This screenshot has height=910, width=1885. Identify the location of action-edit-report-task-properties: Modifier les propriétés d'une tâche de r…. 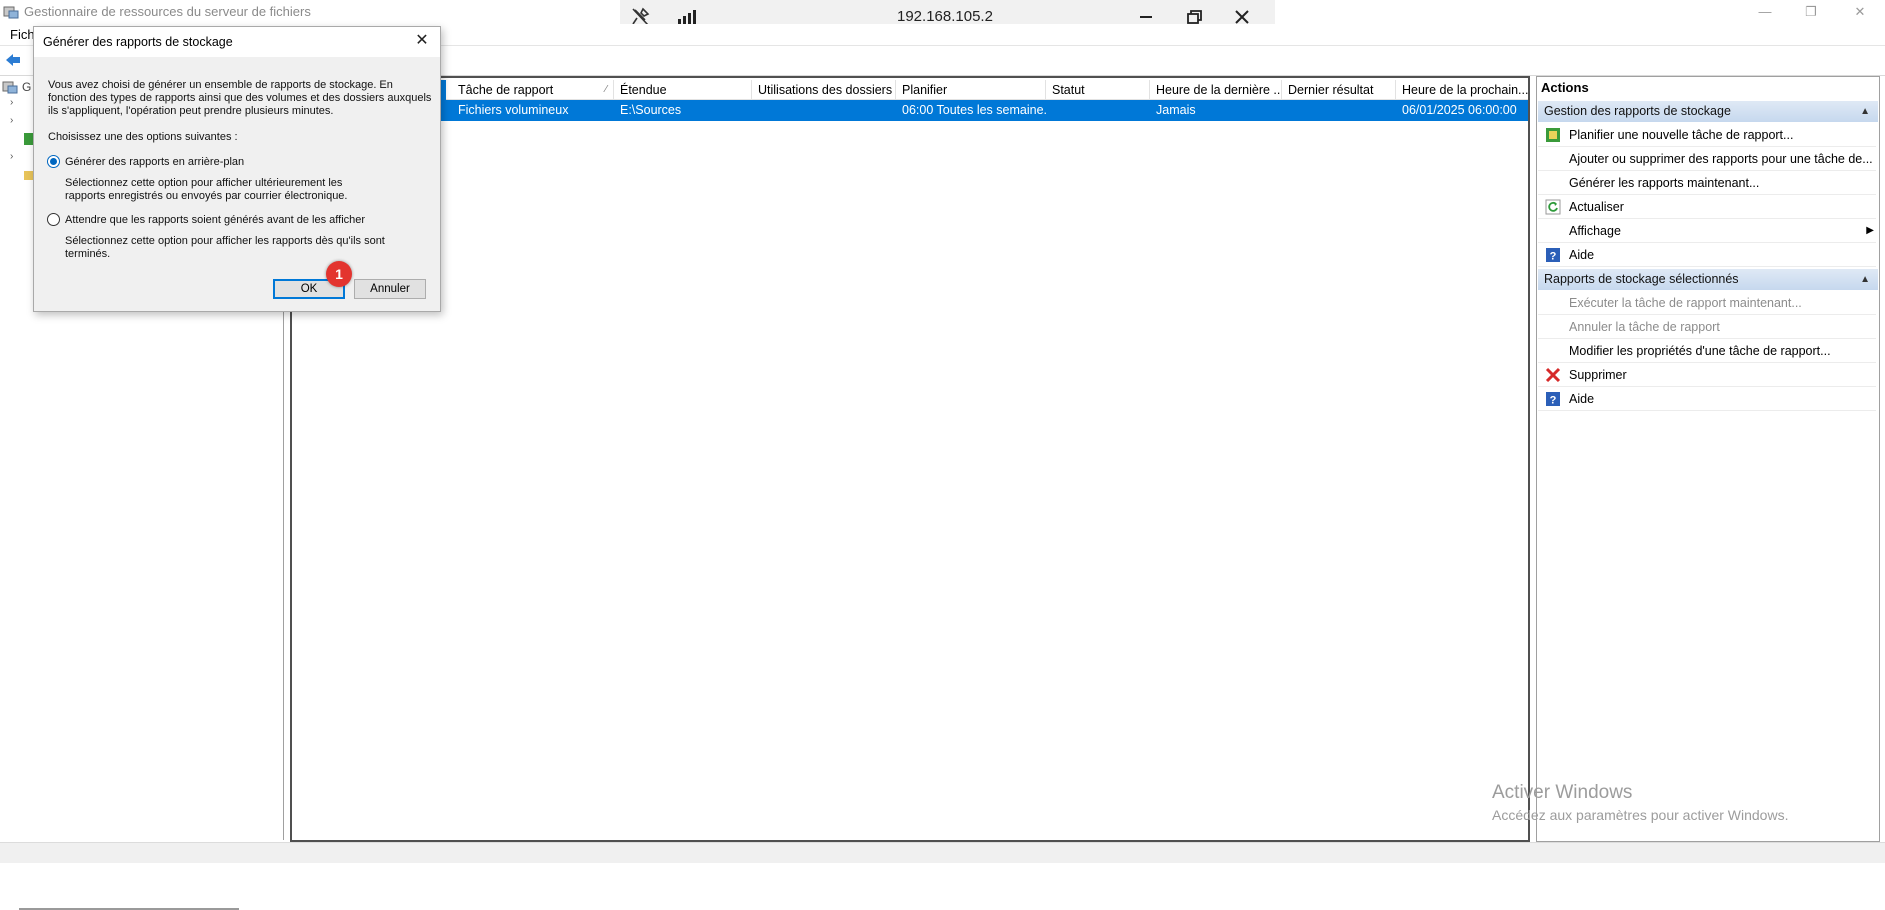
(1707, 351).